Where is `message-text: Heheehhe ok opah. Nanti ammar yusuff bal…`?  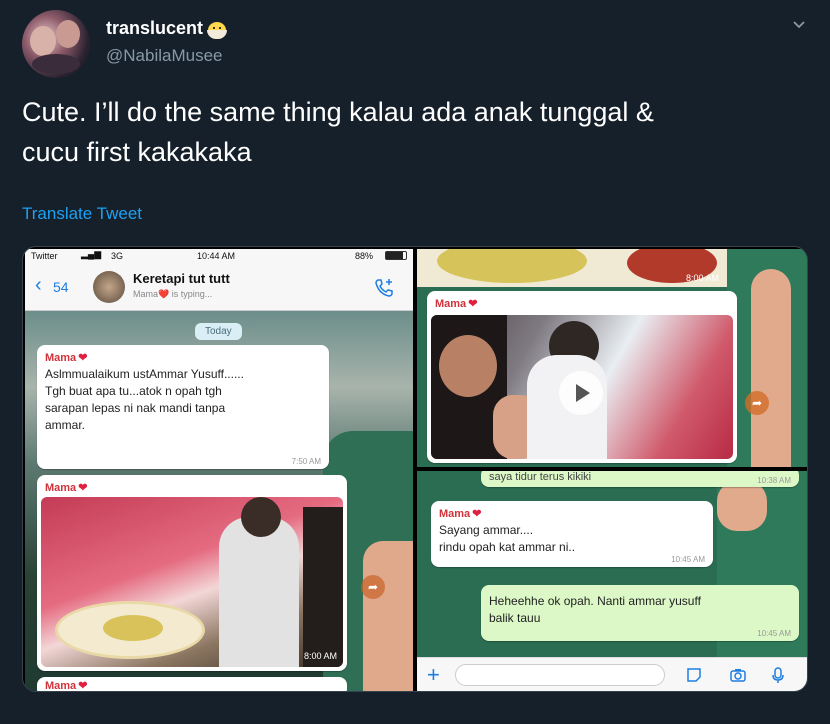
message-text: Heheehhe ok opah. Nanti ammar yusuff bal… is located at coordinates (640, 610).